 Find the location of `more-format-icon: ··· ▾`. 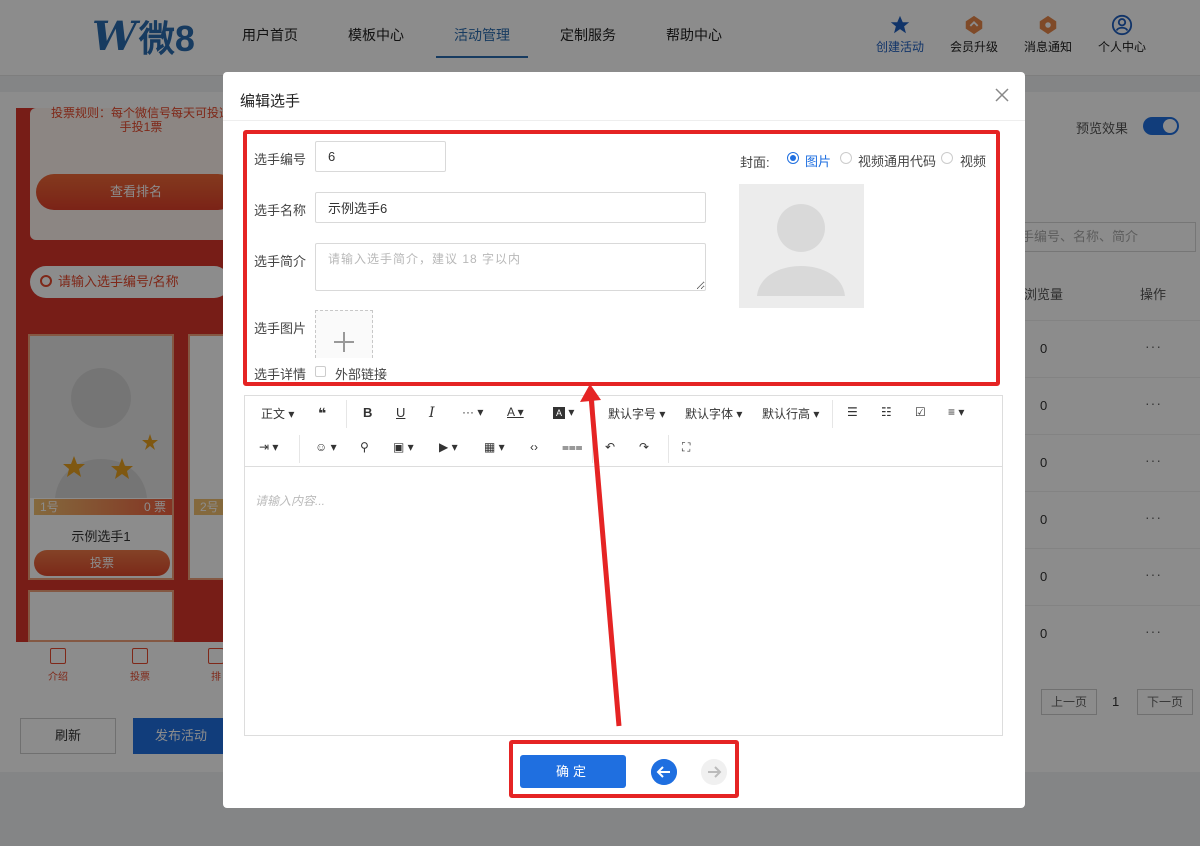

more-format-icon: ··· ▾ is located at coordinates (472, 412).